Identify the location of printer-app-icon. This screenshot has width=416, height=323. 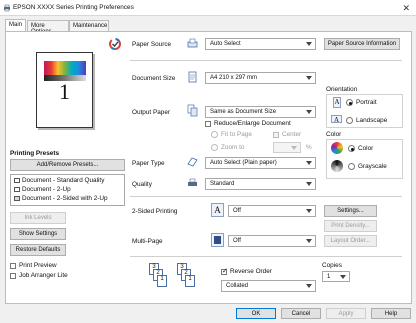
(7, 8).